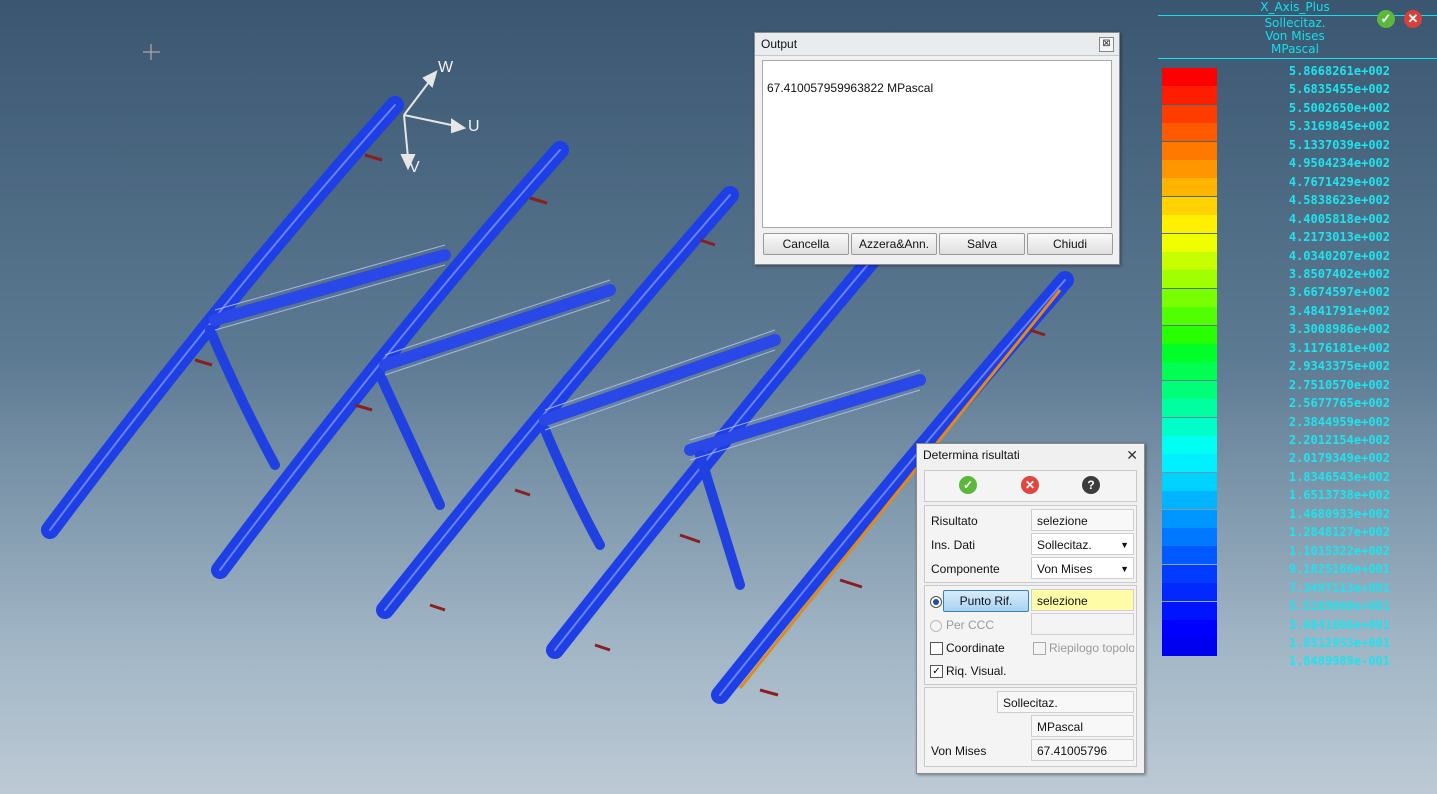 This screenshot has height=794, width=1437. What do you see at coordinates (1339, 310) in the screenshot?
I see `legend-value: 3.4841791e+002` at bounding box center [1339, 310].